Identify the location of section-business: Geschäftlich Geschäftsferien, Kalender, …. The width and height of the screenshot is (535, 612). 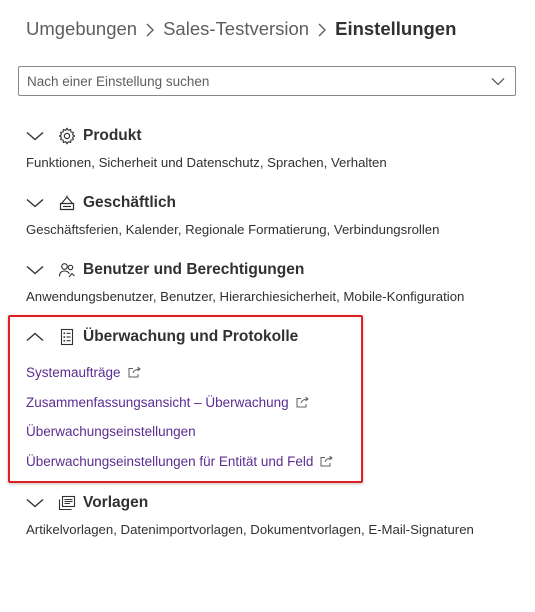
(276, 214).